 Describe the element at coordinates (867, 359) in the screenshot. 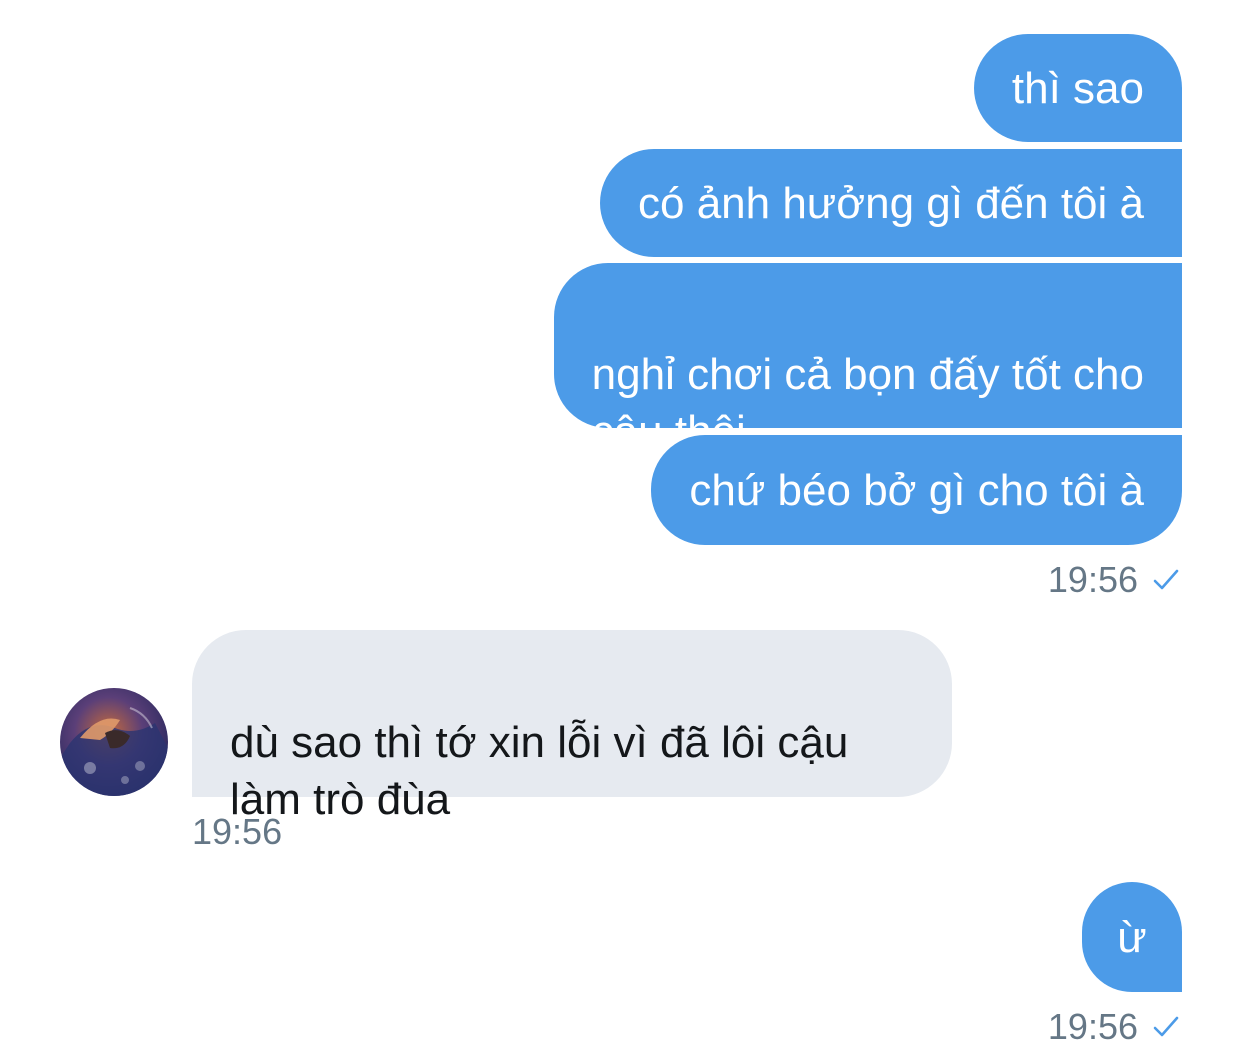

I see `message-bubble-outgoing: nghỉ chơi cả bọn đấy tốt cho cậu thôi` at that location.